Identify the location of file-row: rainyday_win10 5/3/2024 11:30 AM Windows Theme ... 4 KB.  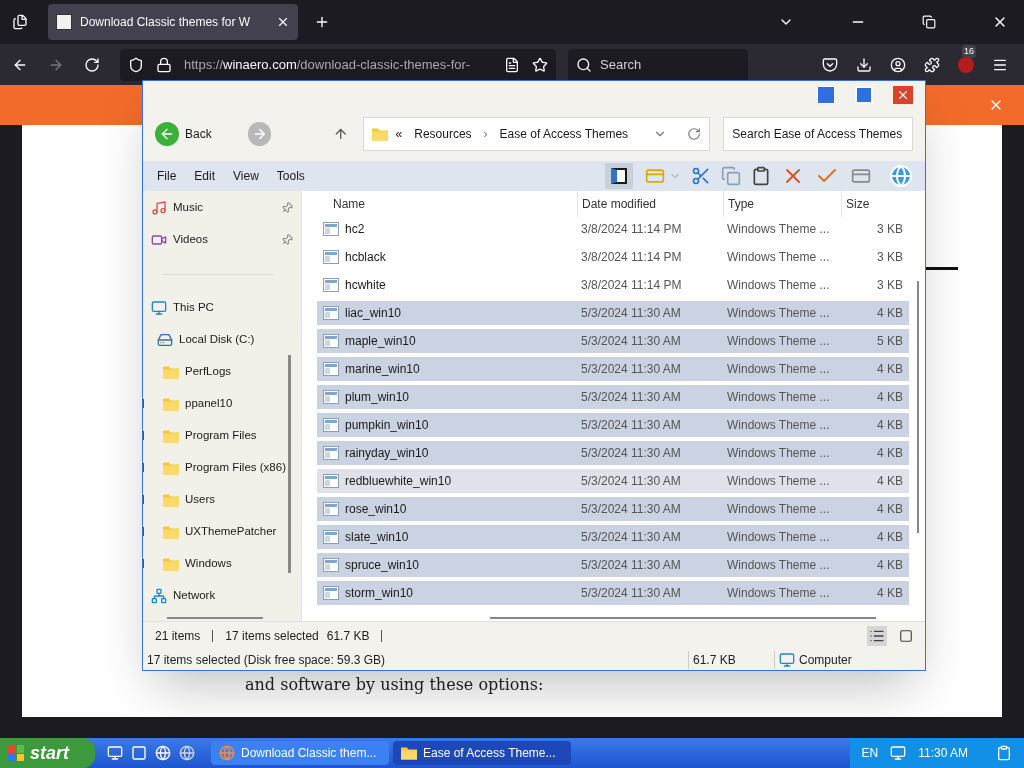
(613, 453).